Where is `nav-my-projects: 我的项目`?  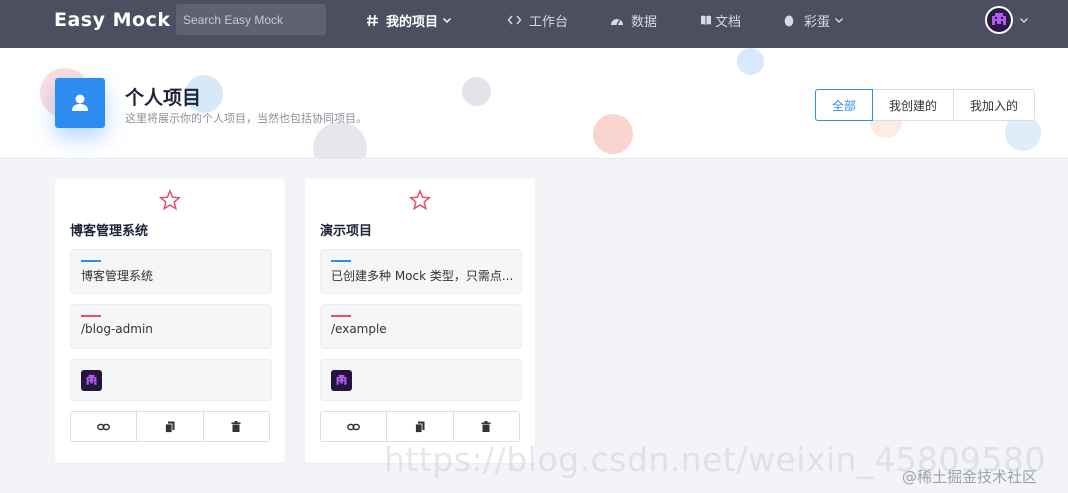 nav-my-projects: 我的项目 is located at coordinates (409, 20).